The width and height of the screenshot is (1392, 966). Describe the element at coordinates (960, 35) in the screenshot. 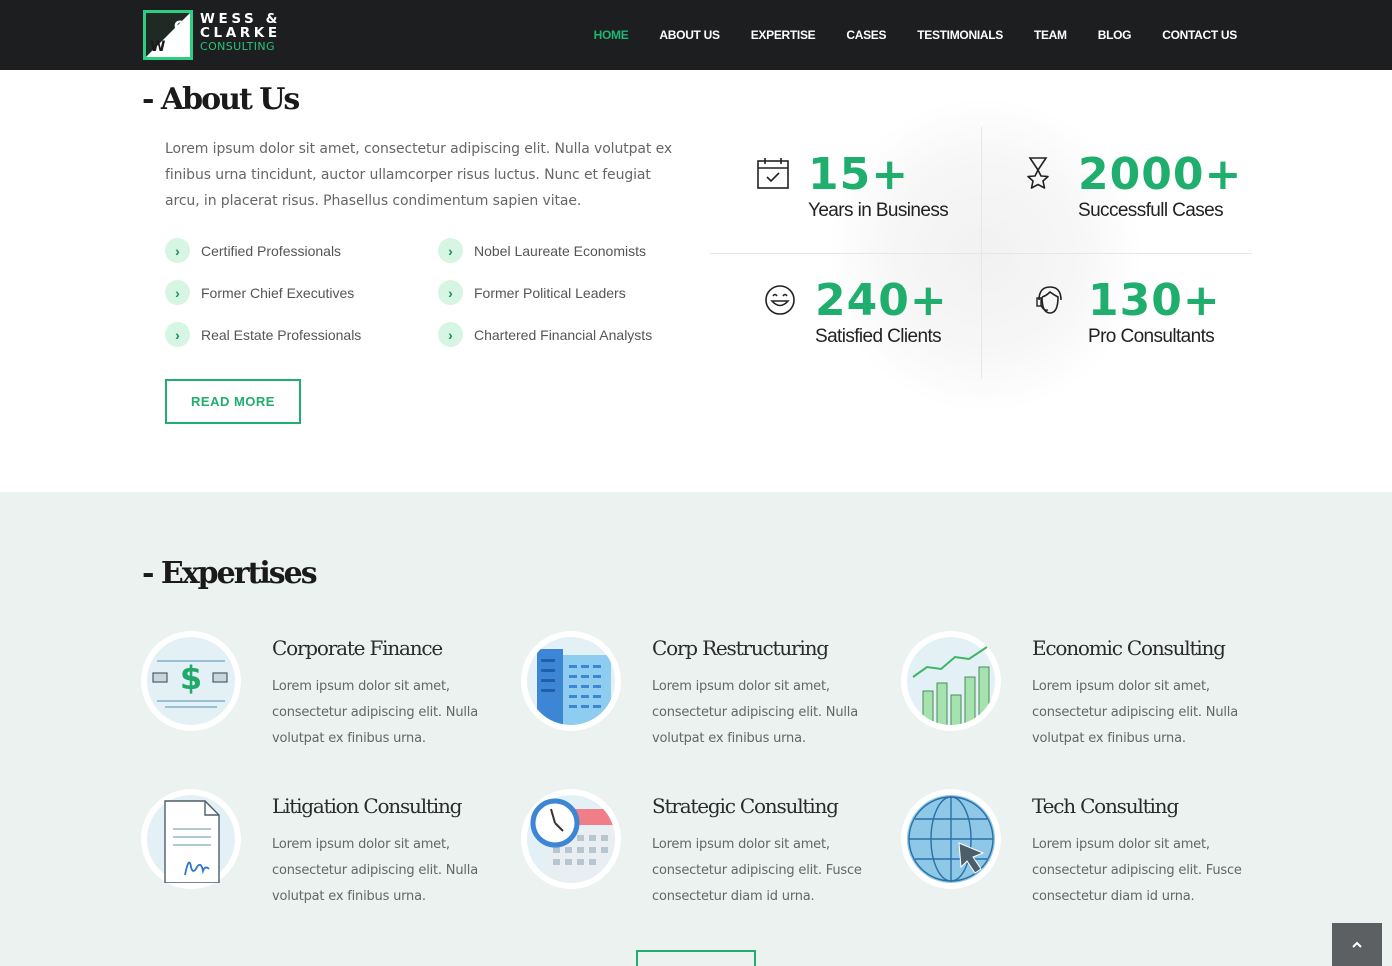

I see `nav-testimonials: TESTIMONIALS` at that location.